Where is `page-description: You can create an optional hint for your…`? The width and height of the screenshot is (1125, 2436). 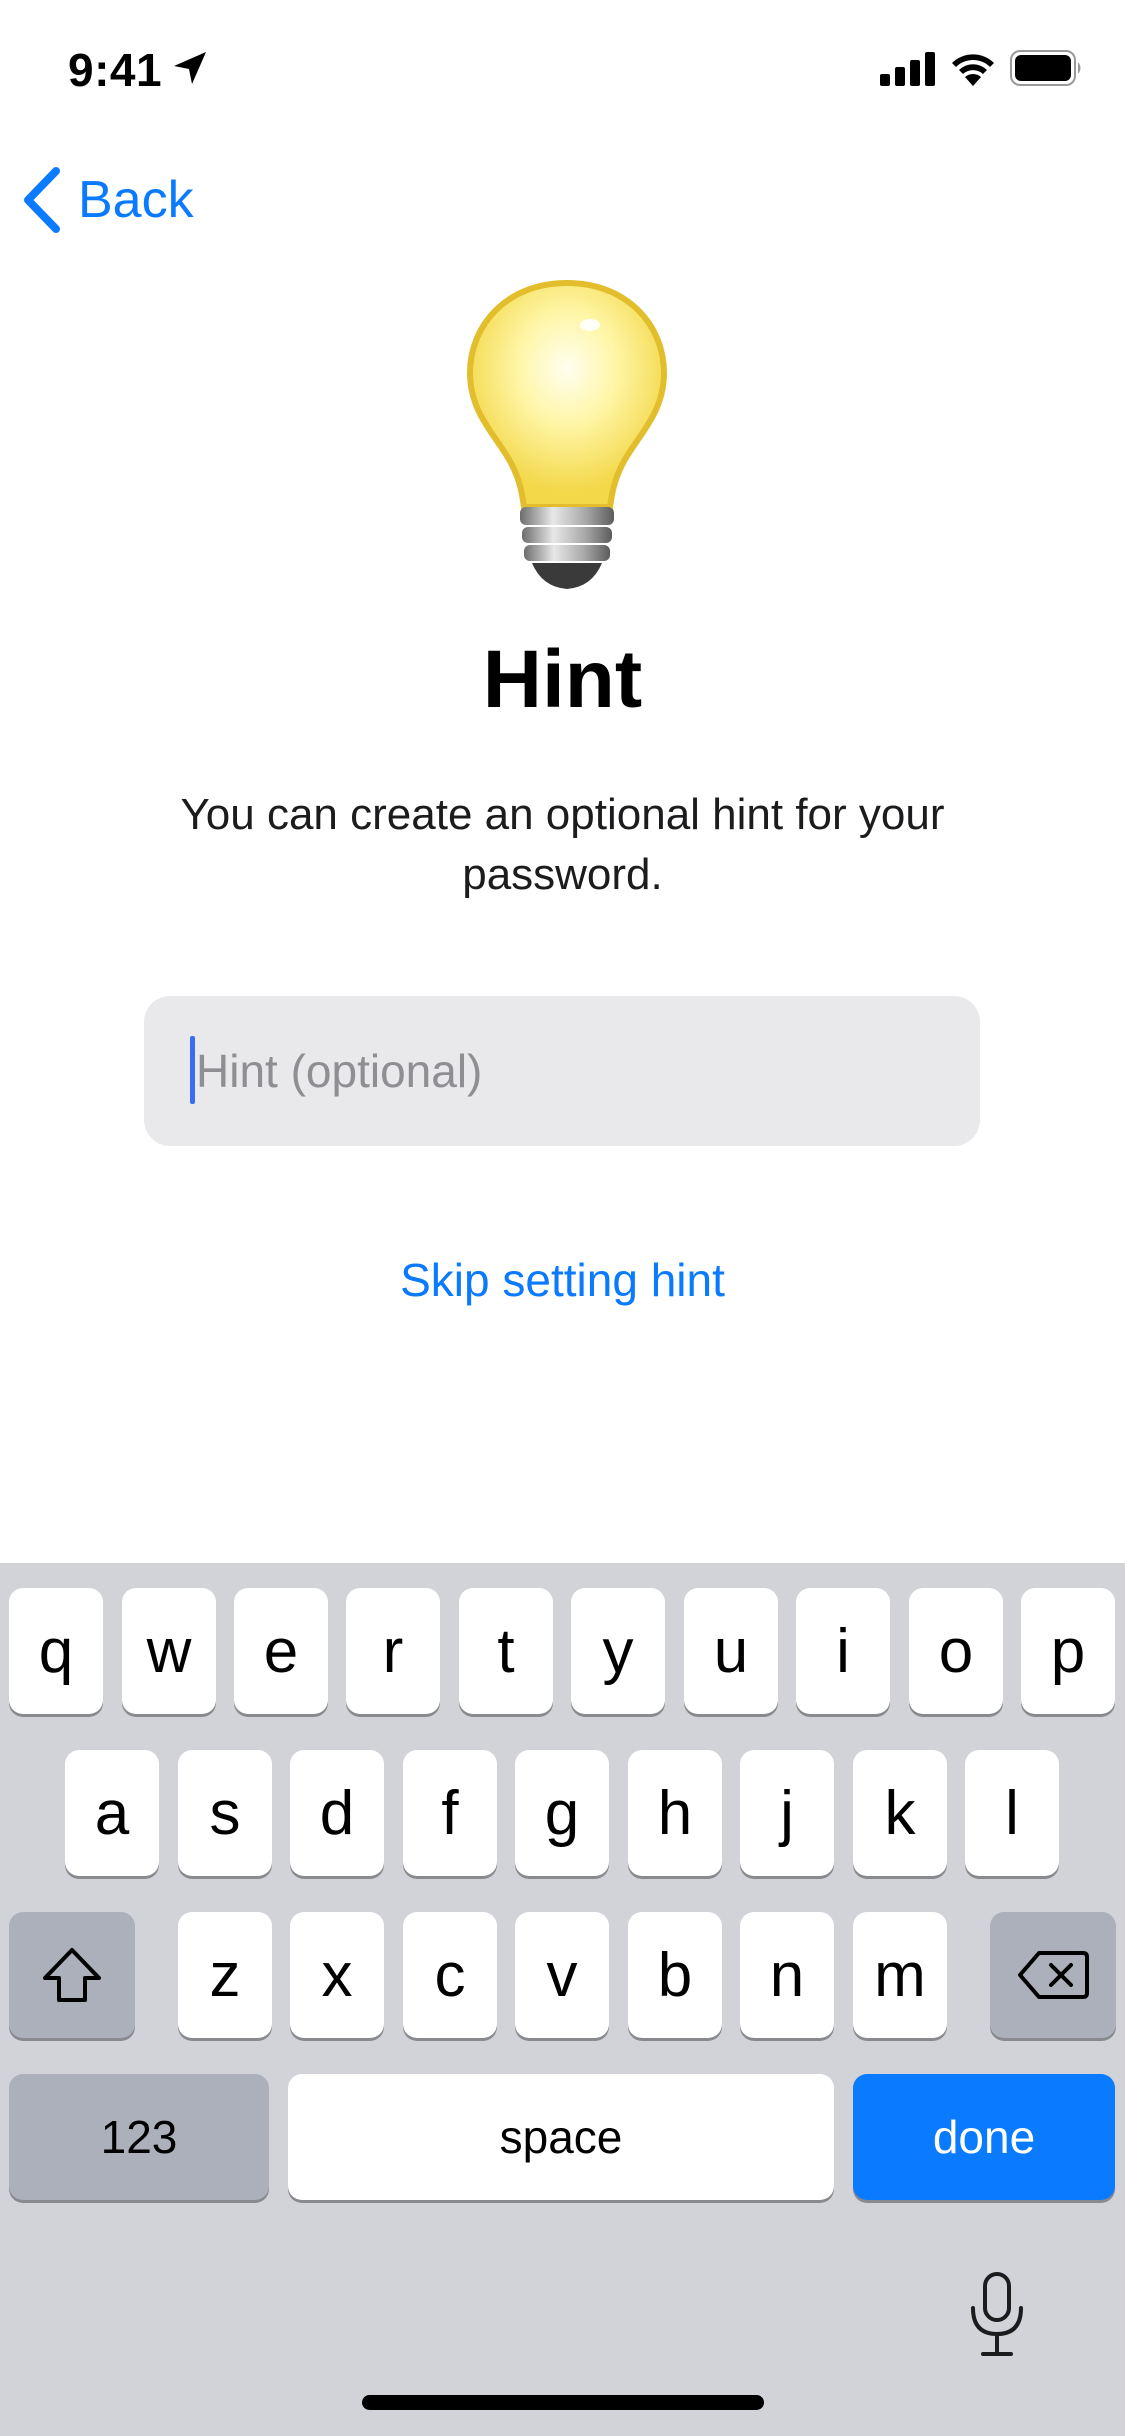 page-description: You can create an optional hint for your… is located at coordinates (562, 844).